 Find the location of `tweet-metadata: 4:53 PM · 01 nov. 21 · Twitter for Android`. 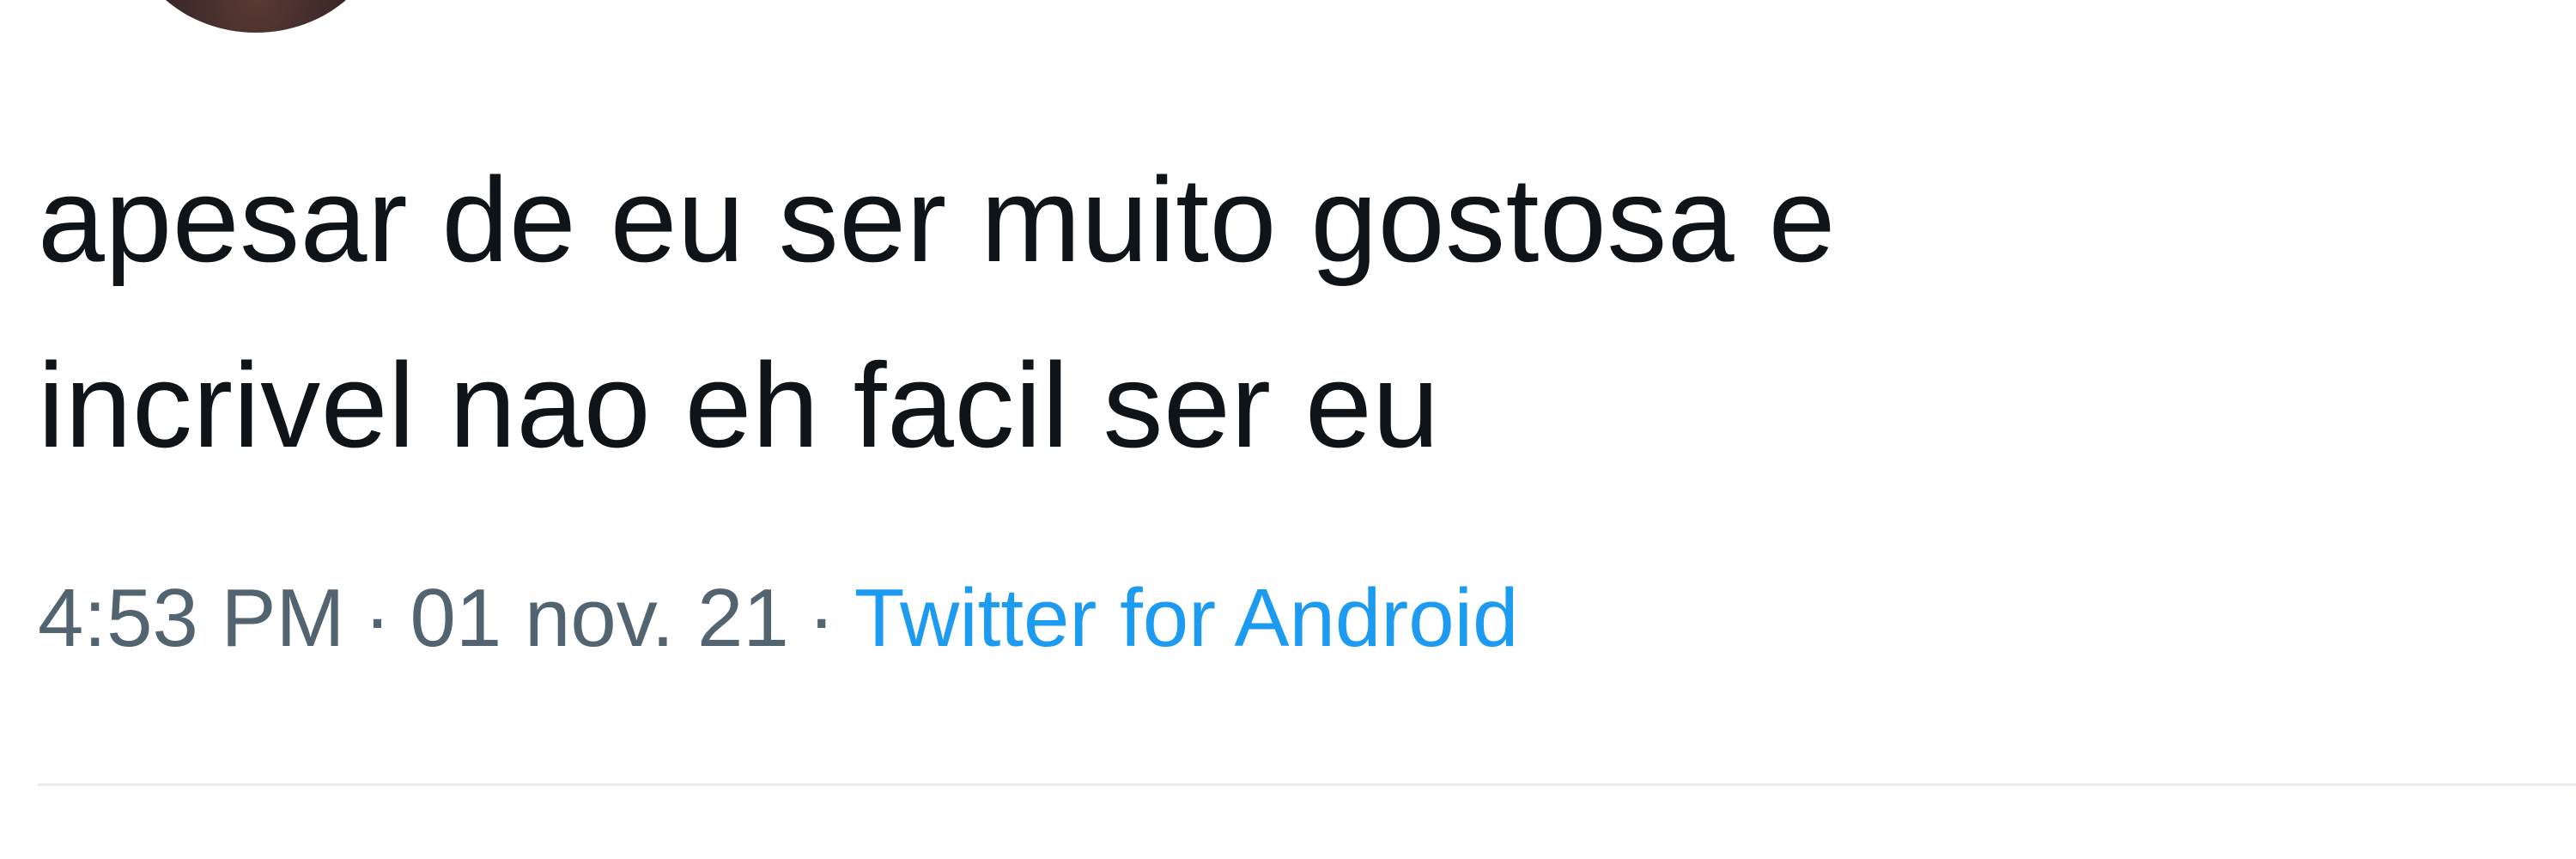

tweet-metadata: 4:53 PM · 01 nov. 21 · Twitter for Android is located at coordinates (778, 618).